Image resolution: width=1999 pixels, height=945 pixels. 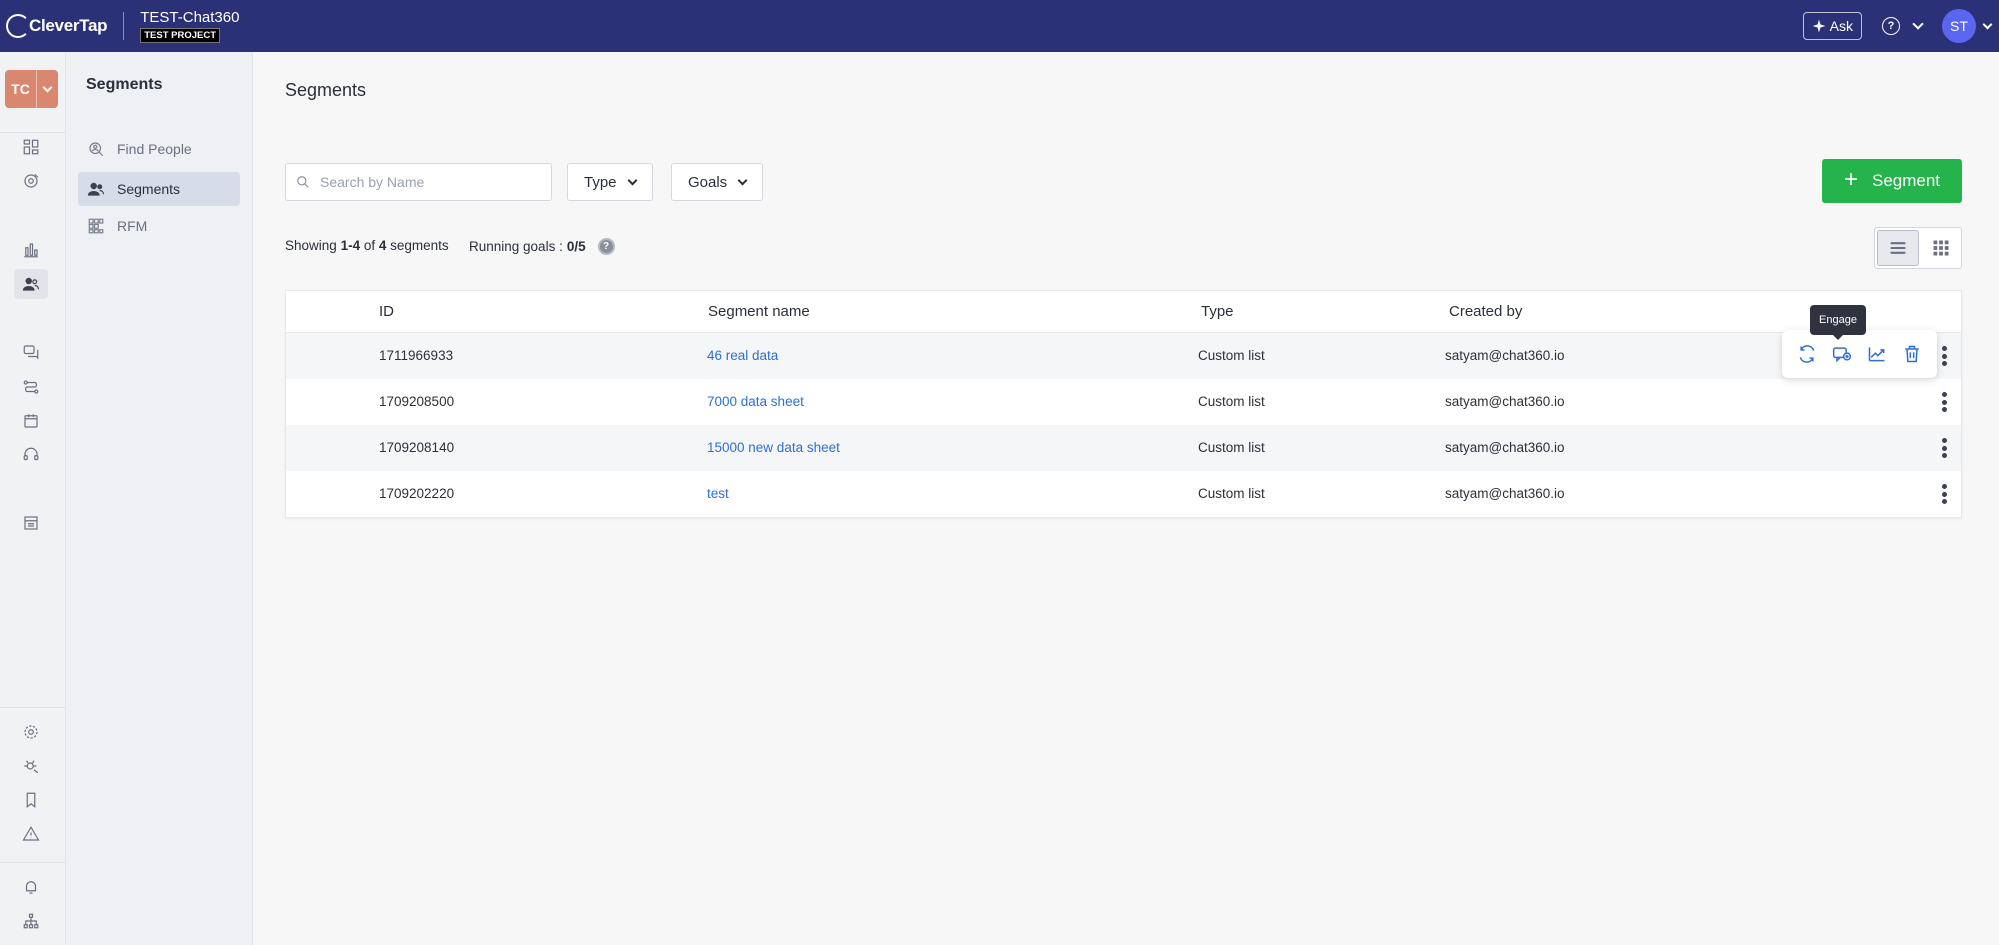 What do you see at coordinates (742, 180) in the screenshot?
I see `chevron-down-icon` at bounding box center [742, 180].